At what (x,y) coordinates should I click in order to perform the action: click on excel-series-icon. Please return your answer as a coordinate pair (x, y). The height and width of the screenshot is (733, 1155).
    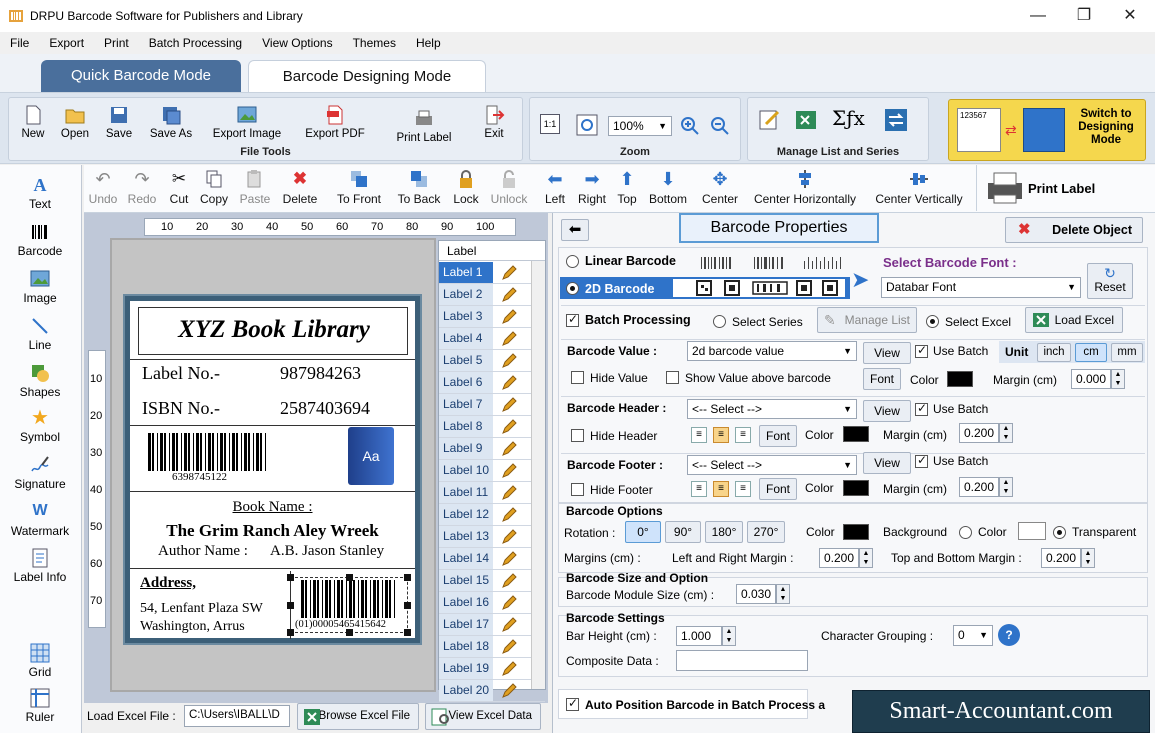
    Looking at the image, I should click on (807, 120).